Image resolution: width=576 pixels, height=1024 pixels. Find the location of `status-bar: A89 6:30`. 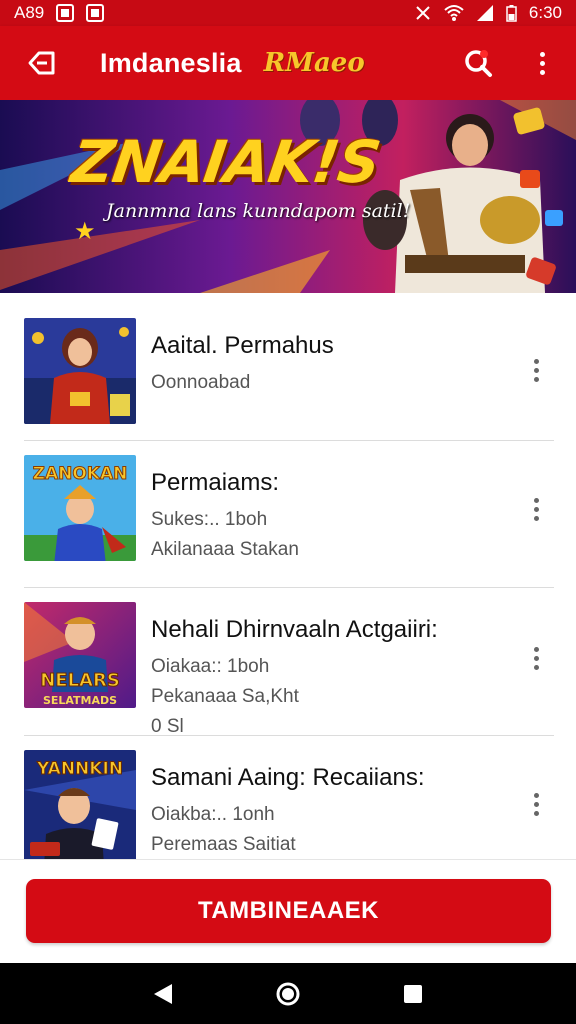

status-bar: A89 6:30 is located at coordinates (288, 13).